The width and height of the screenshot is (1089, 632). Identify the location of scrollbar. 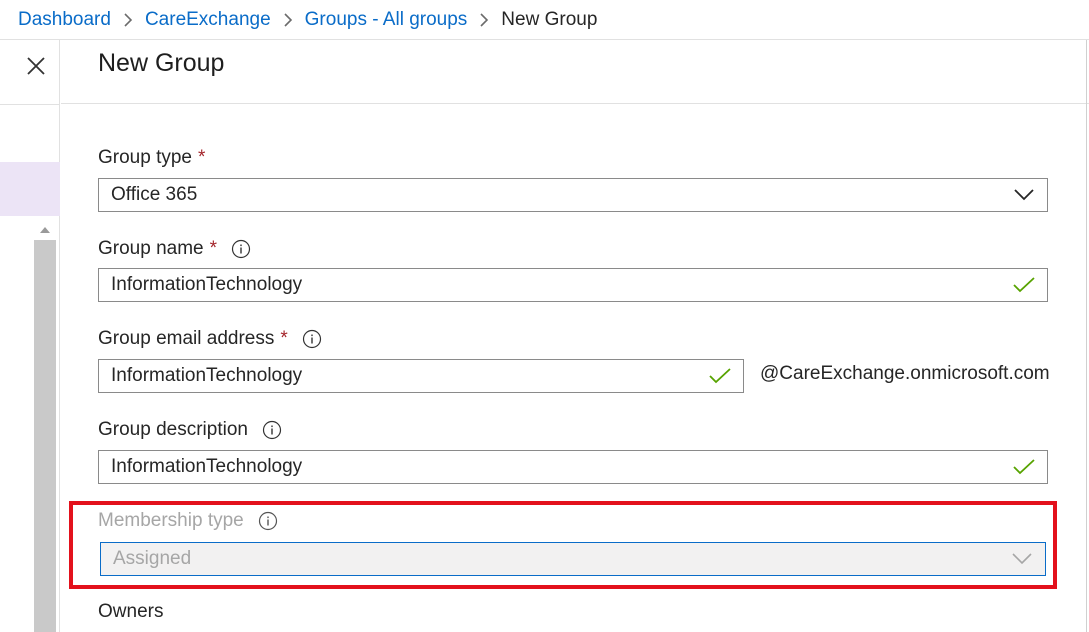
(45, 436).